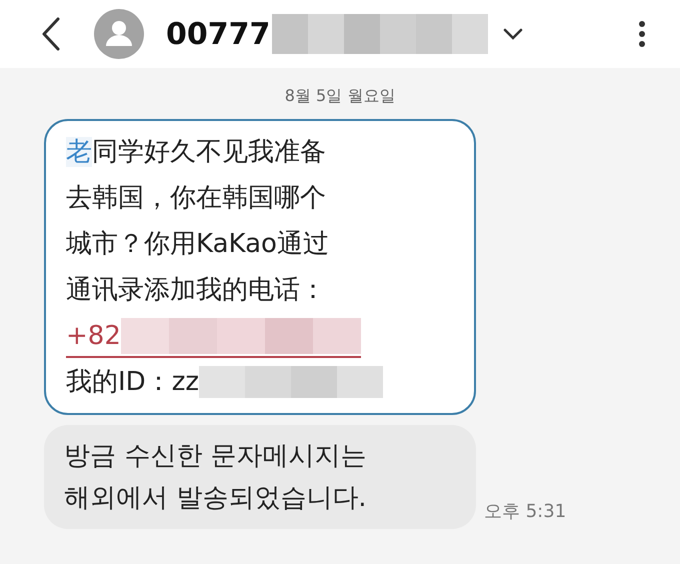 This screenshot has height=564, width=680. What do you see at coordinates (216, 498) in the screenshot?
I see `message-line: 해외에서 발송되었습니다.` at bounding box center [216, 498].